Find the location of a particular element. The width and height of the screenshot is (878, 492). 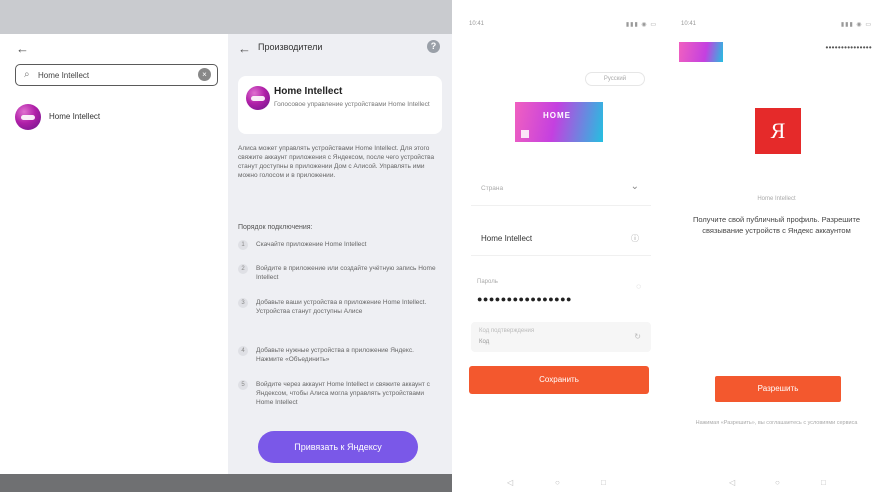

account-field: Home Intellect ⓘ is located at coordinates (561, 239).